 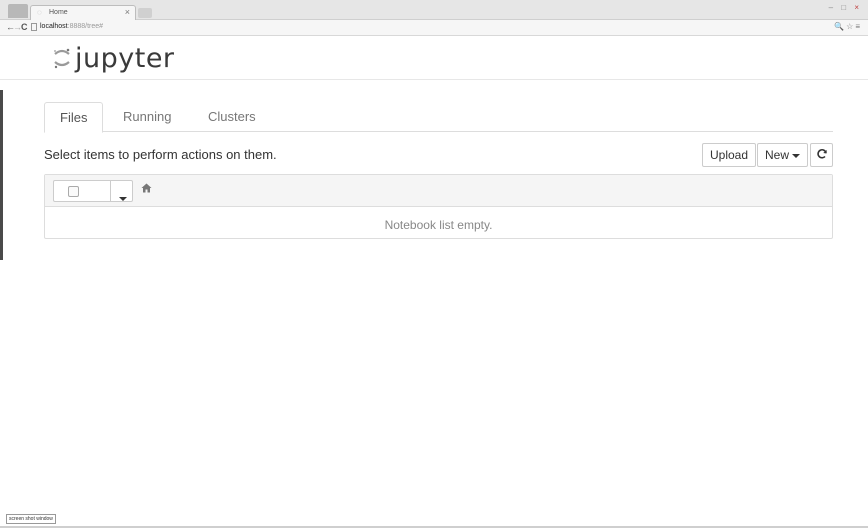 What do you see at coordinates (127, 12) in the screenshot?
I see `tab-close-icon: ×` at bounding box center [127, 12].